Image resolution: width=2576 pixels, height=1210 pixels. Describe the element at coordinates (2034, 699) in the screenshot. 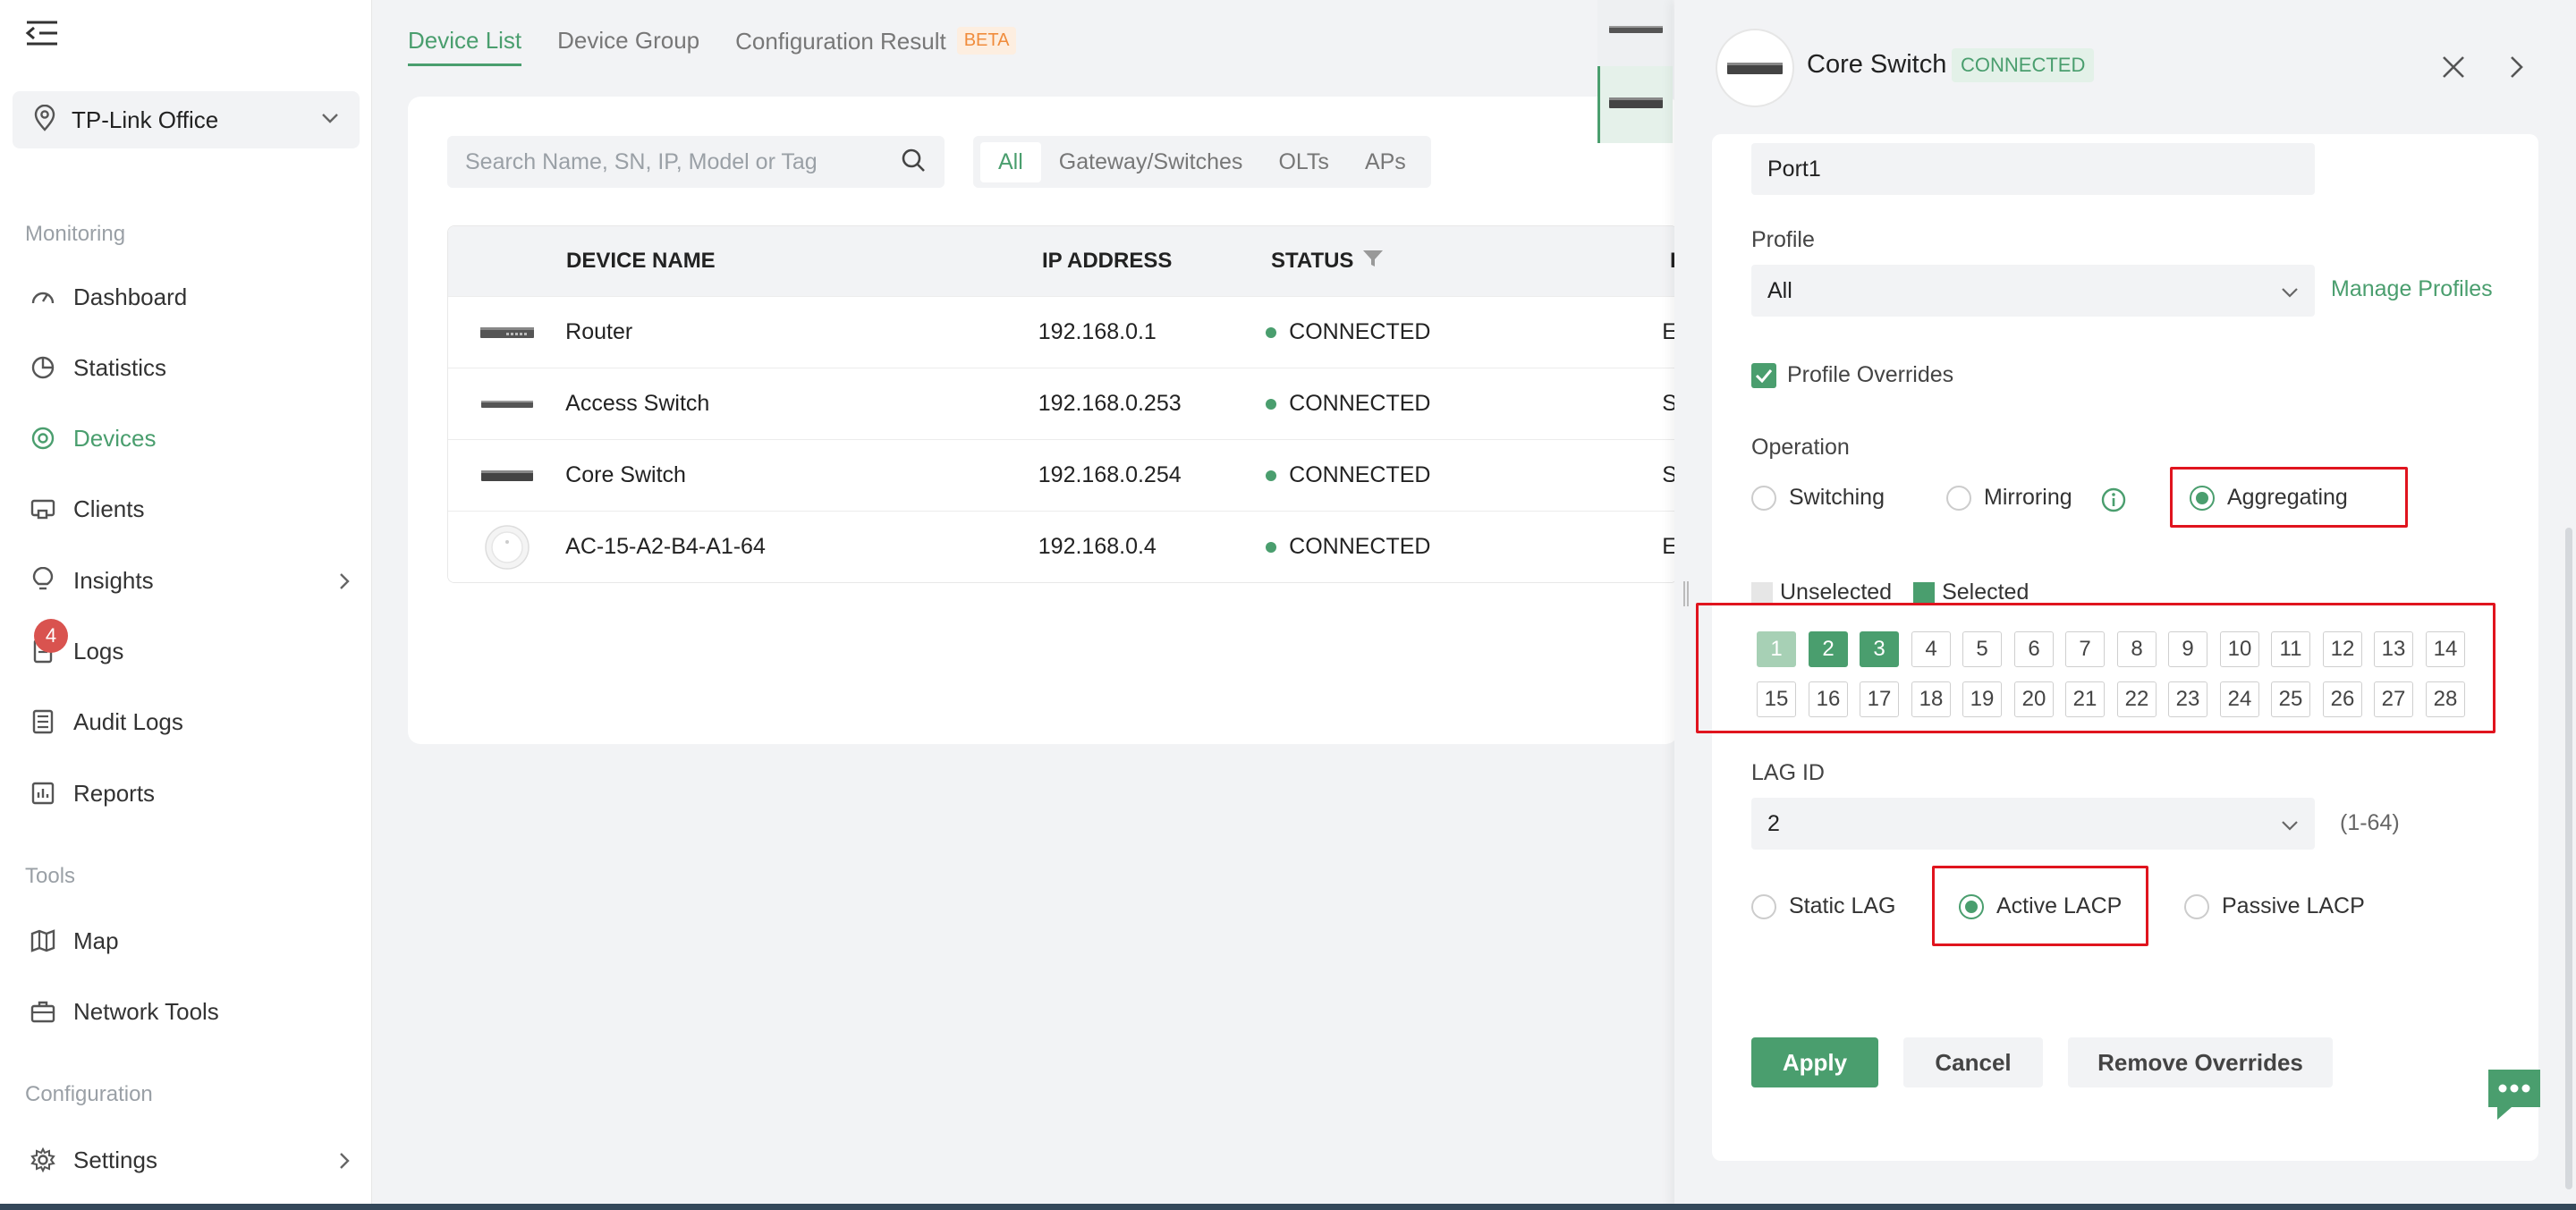

I see `port-20: 20` at that location.